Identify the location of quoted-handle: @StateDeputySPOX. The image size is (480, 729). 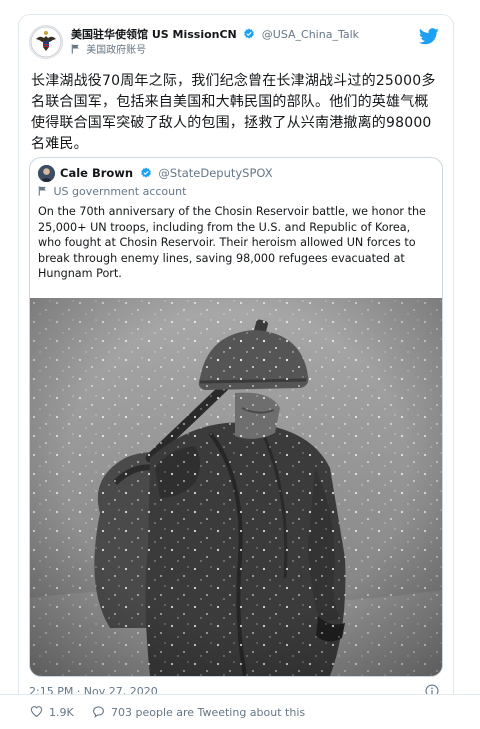
(215, 173).